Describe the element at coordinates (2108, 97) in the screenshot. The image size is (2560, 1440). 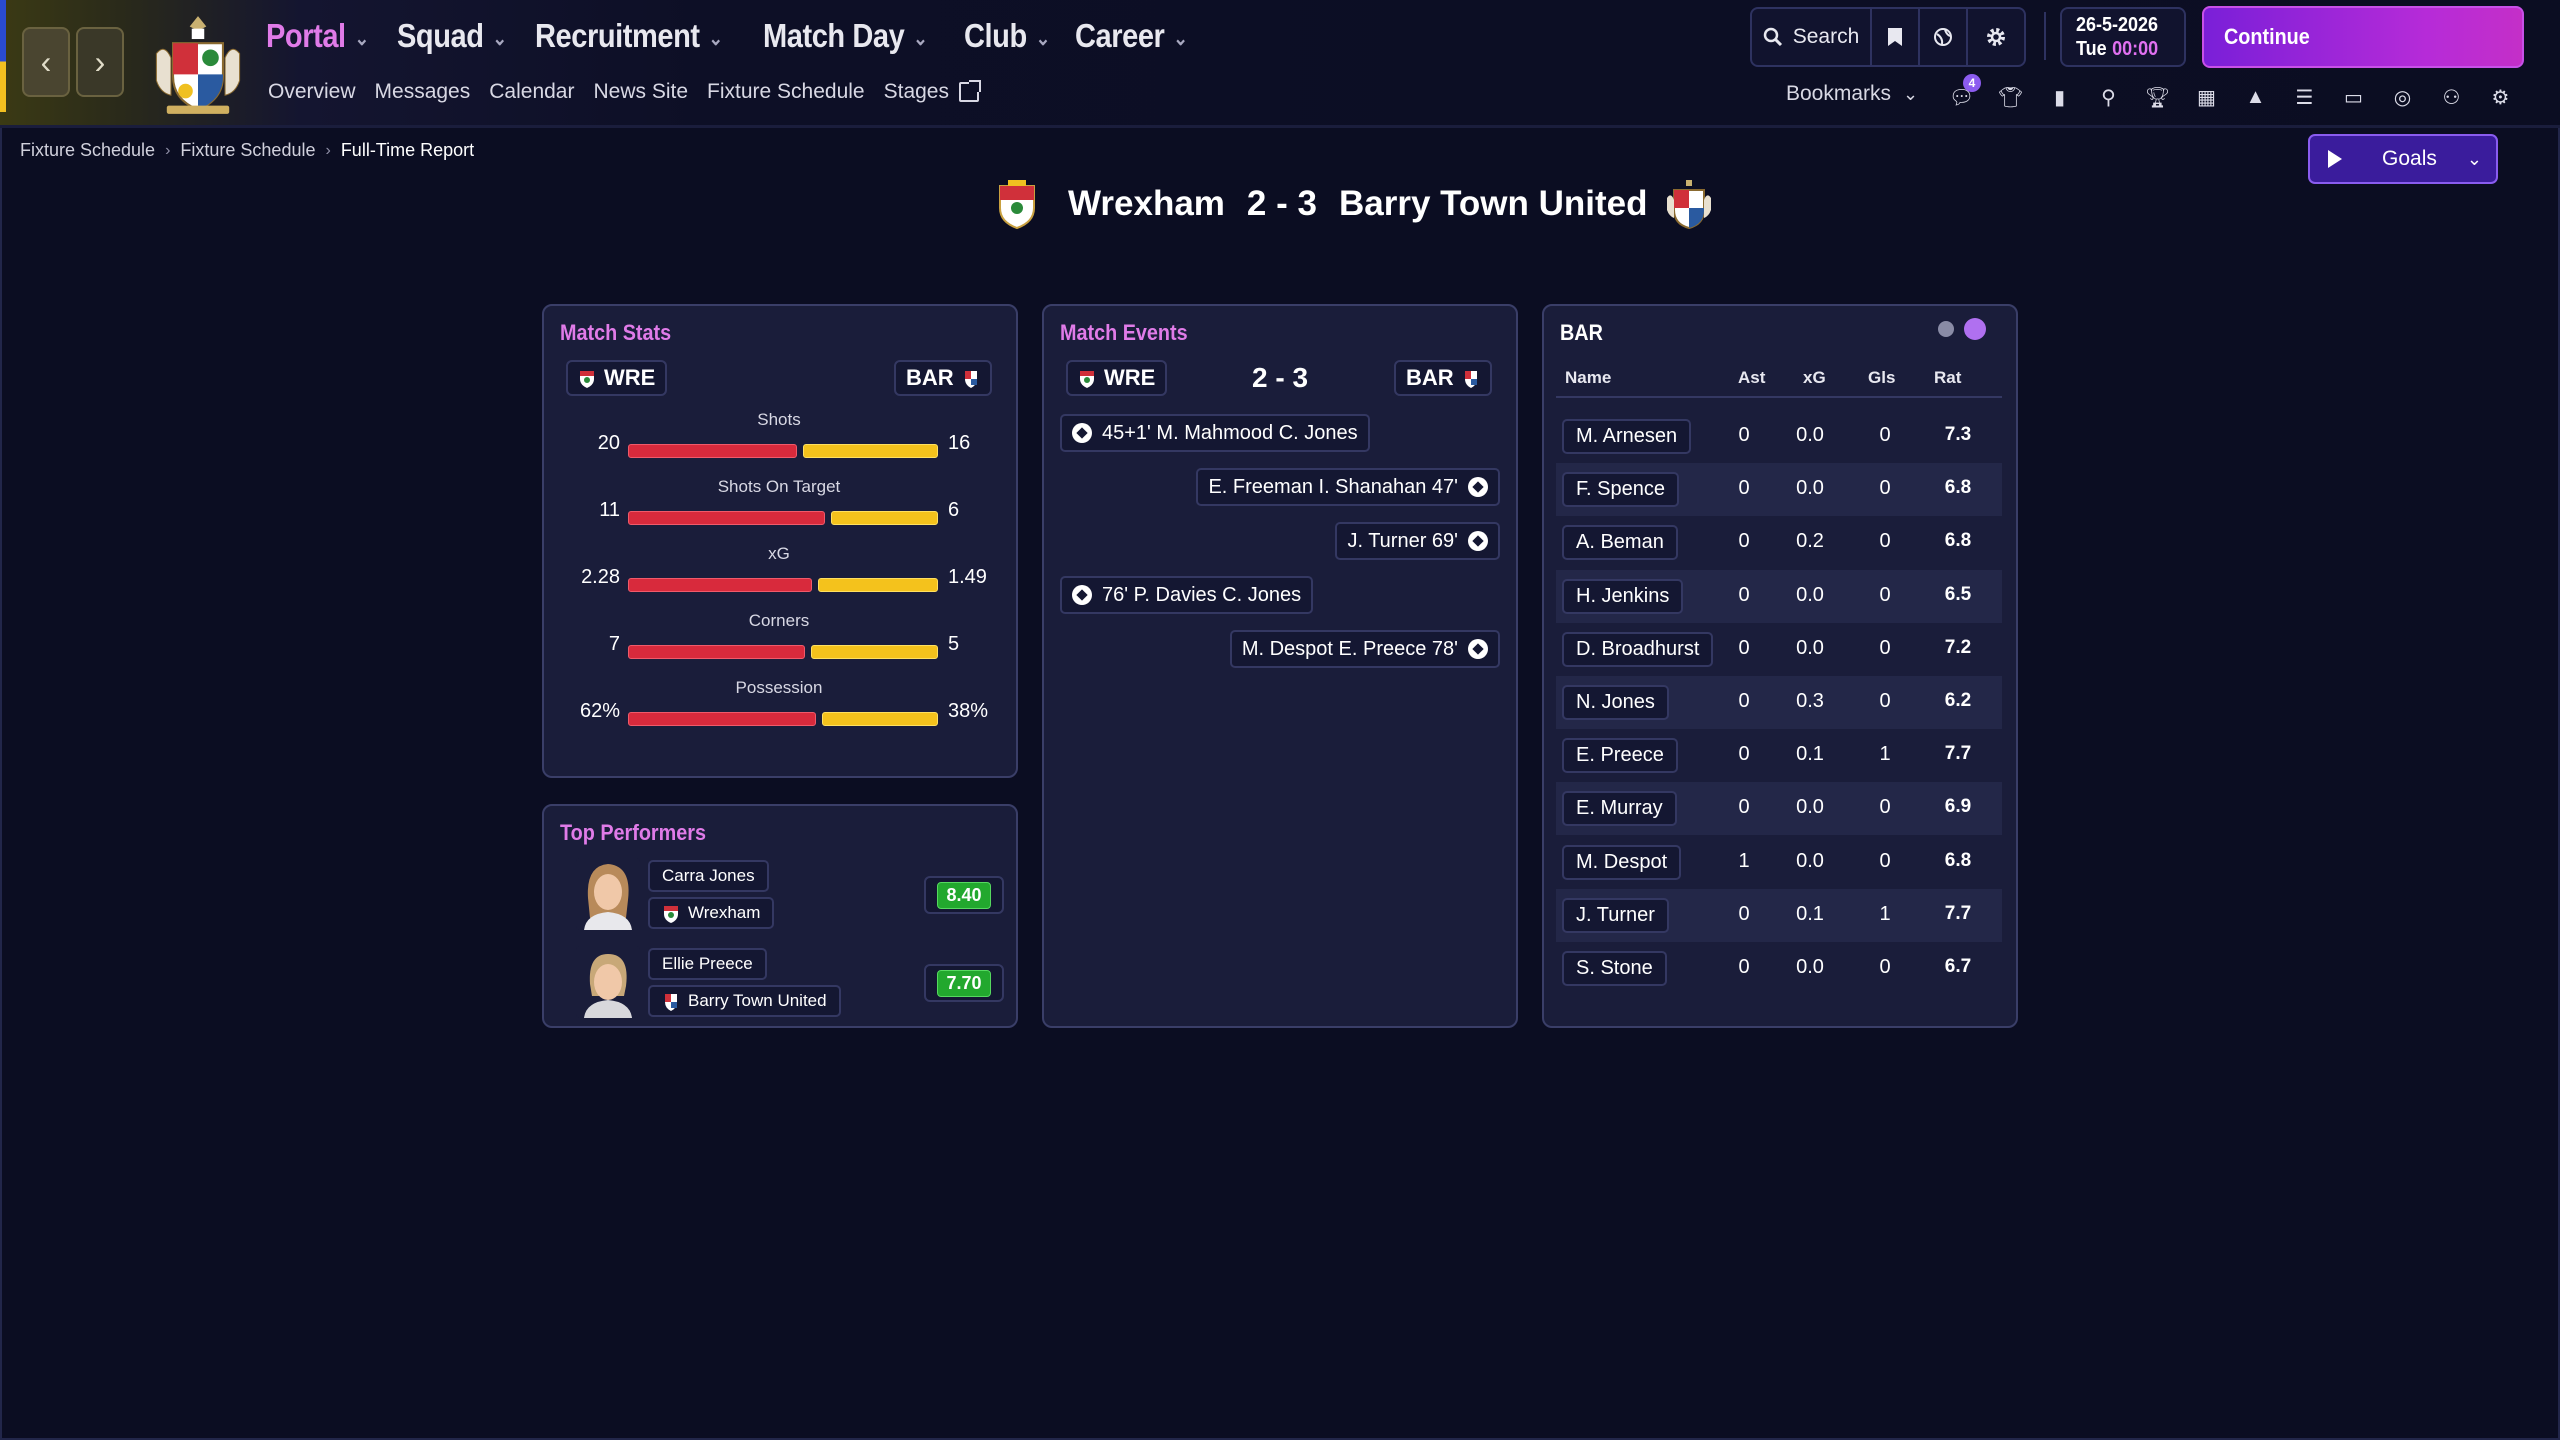
I see `scouting-button: ⚲` at that location.